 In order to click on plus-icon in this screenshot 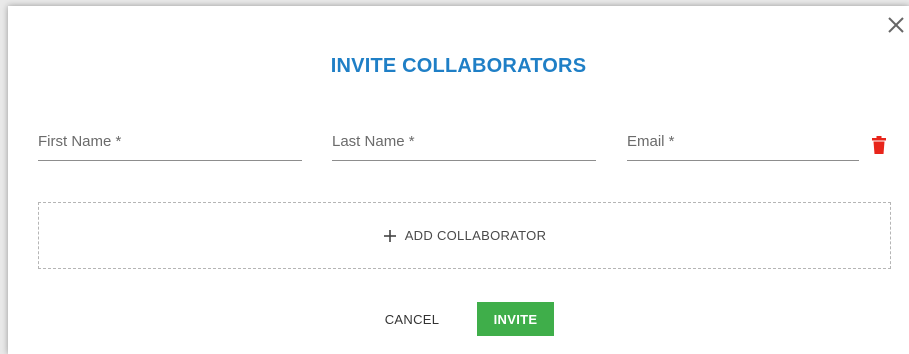, I will do `click(389, 235)`.